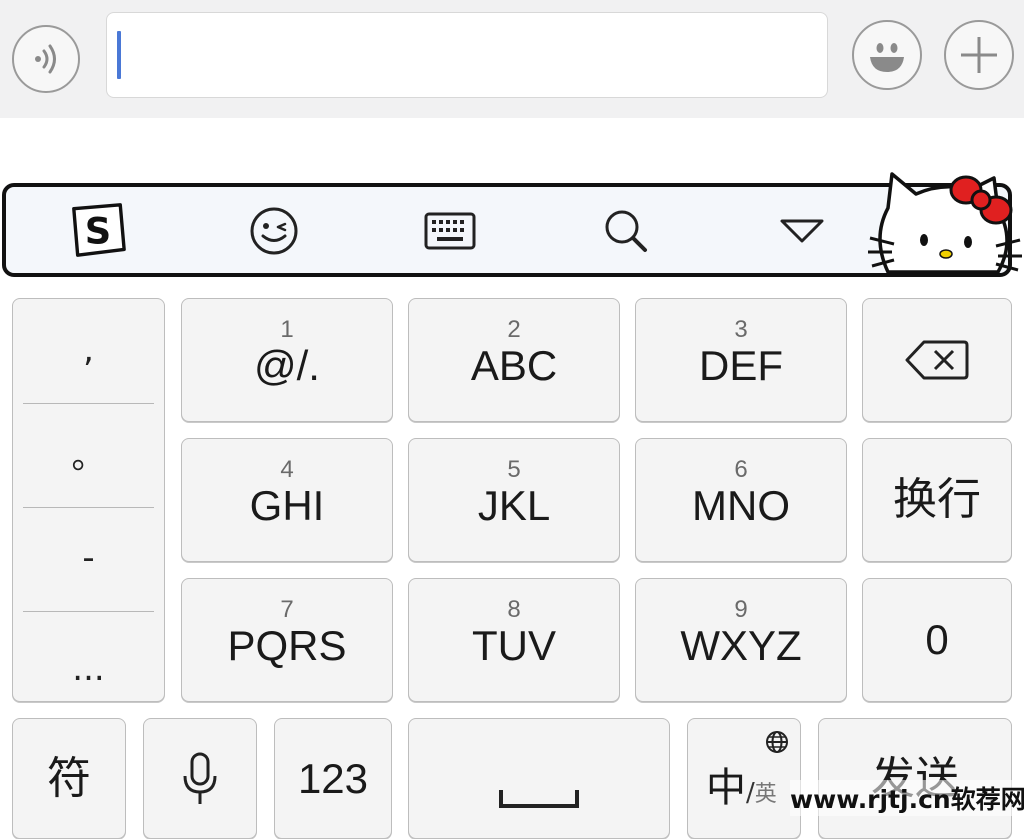 The image size is (1024, 839). What do you see at coordinates (514, 329) in the screenshot?
I see `key-number: 2` at bounding box center [514, 329].